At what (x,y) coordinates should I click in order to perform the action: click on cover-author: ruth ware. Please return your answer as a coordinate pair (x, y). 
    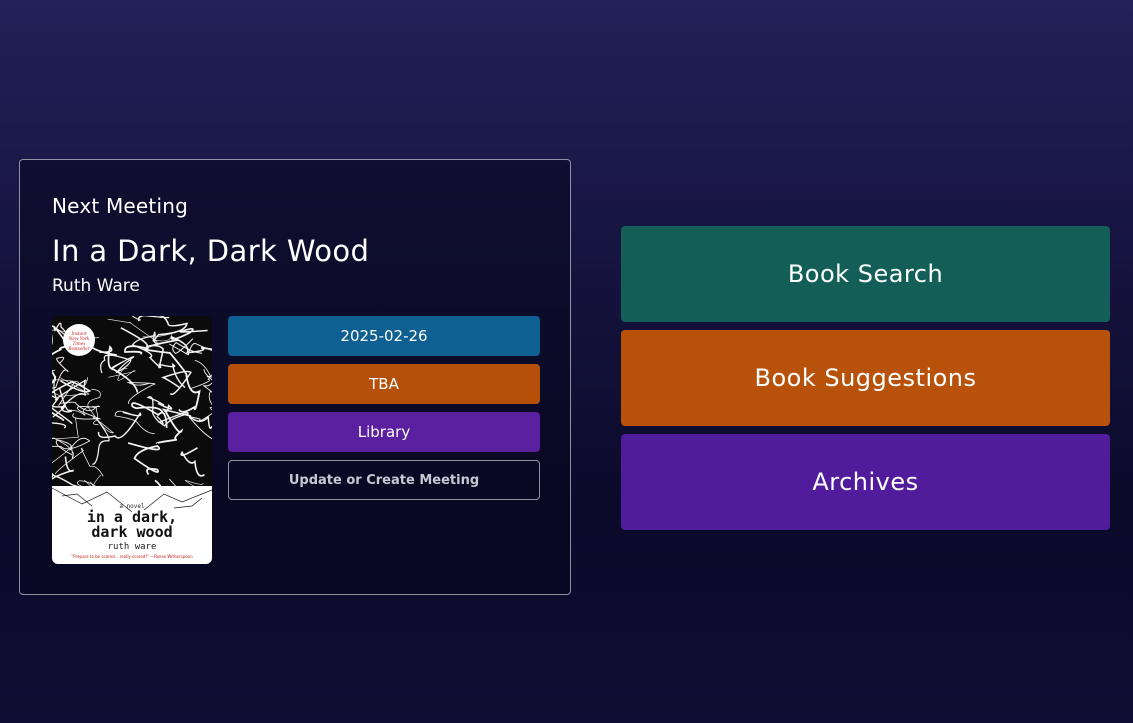
    Looking at the image, I should click on (132, 547).